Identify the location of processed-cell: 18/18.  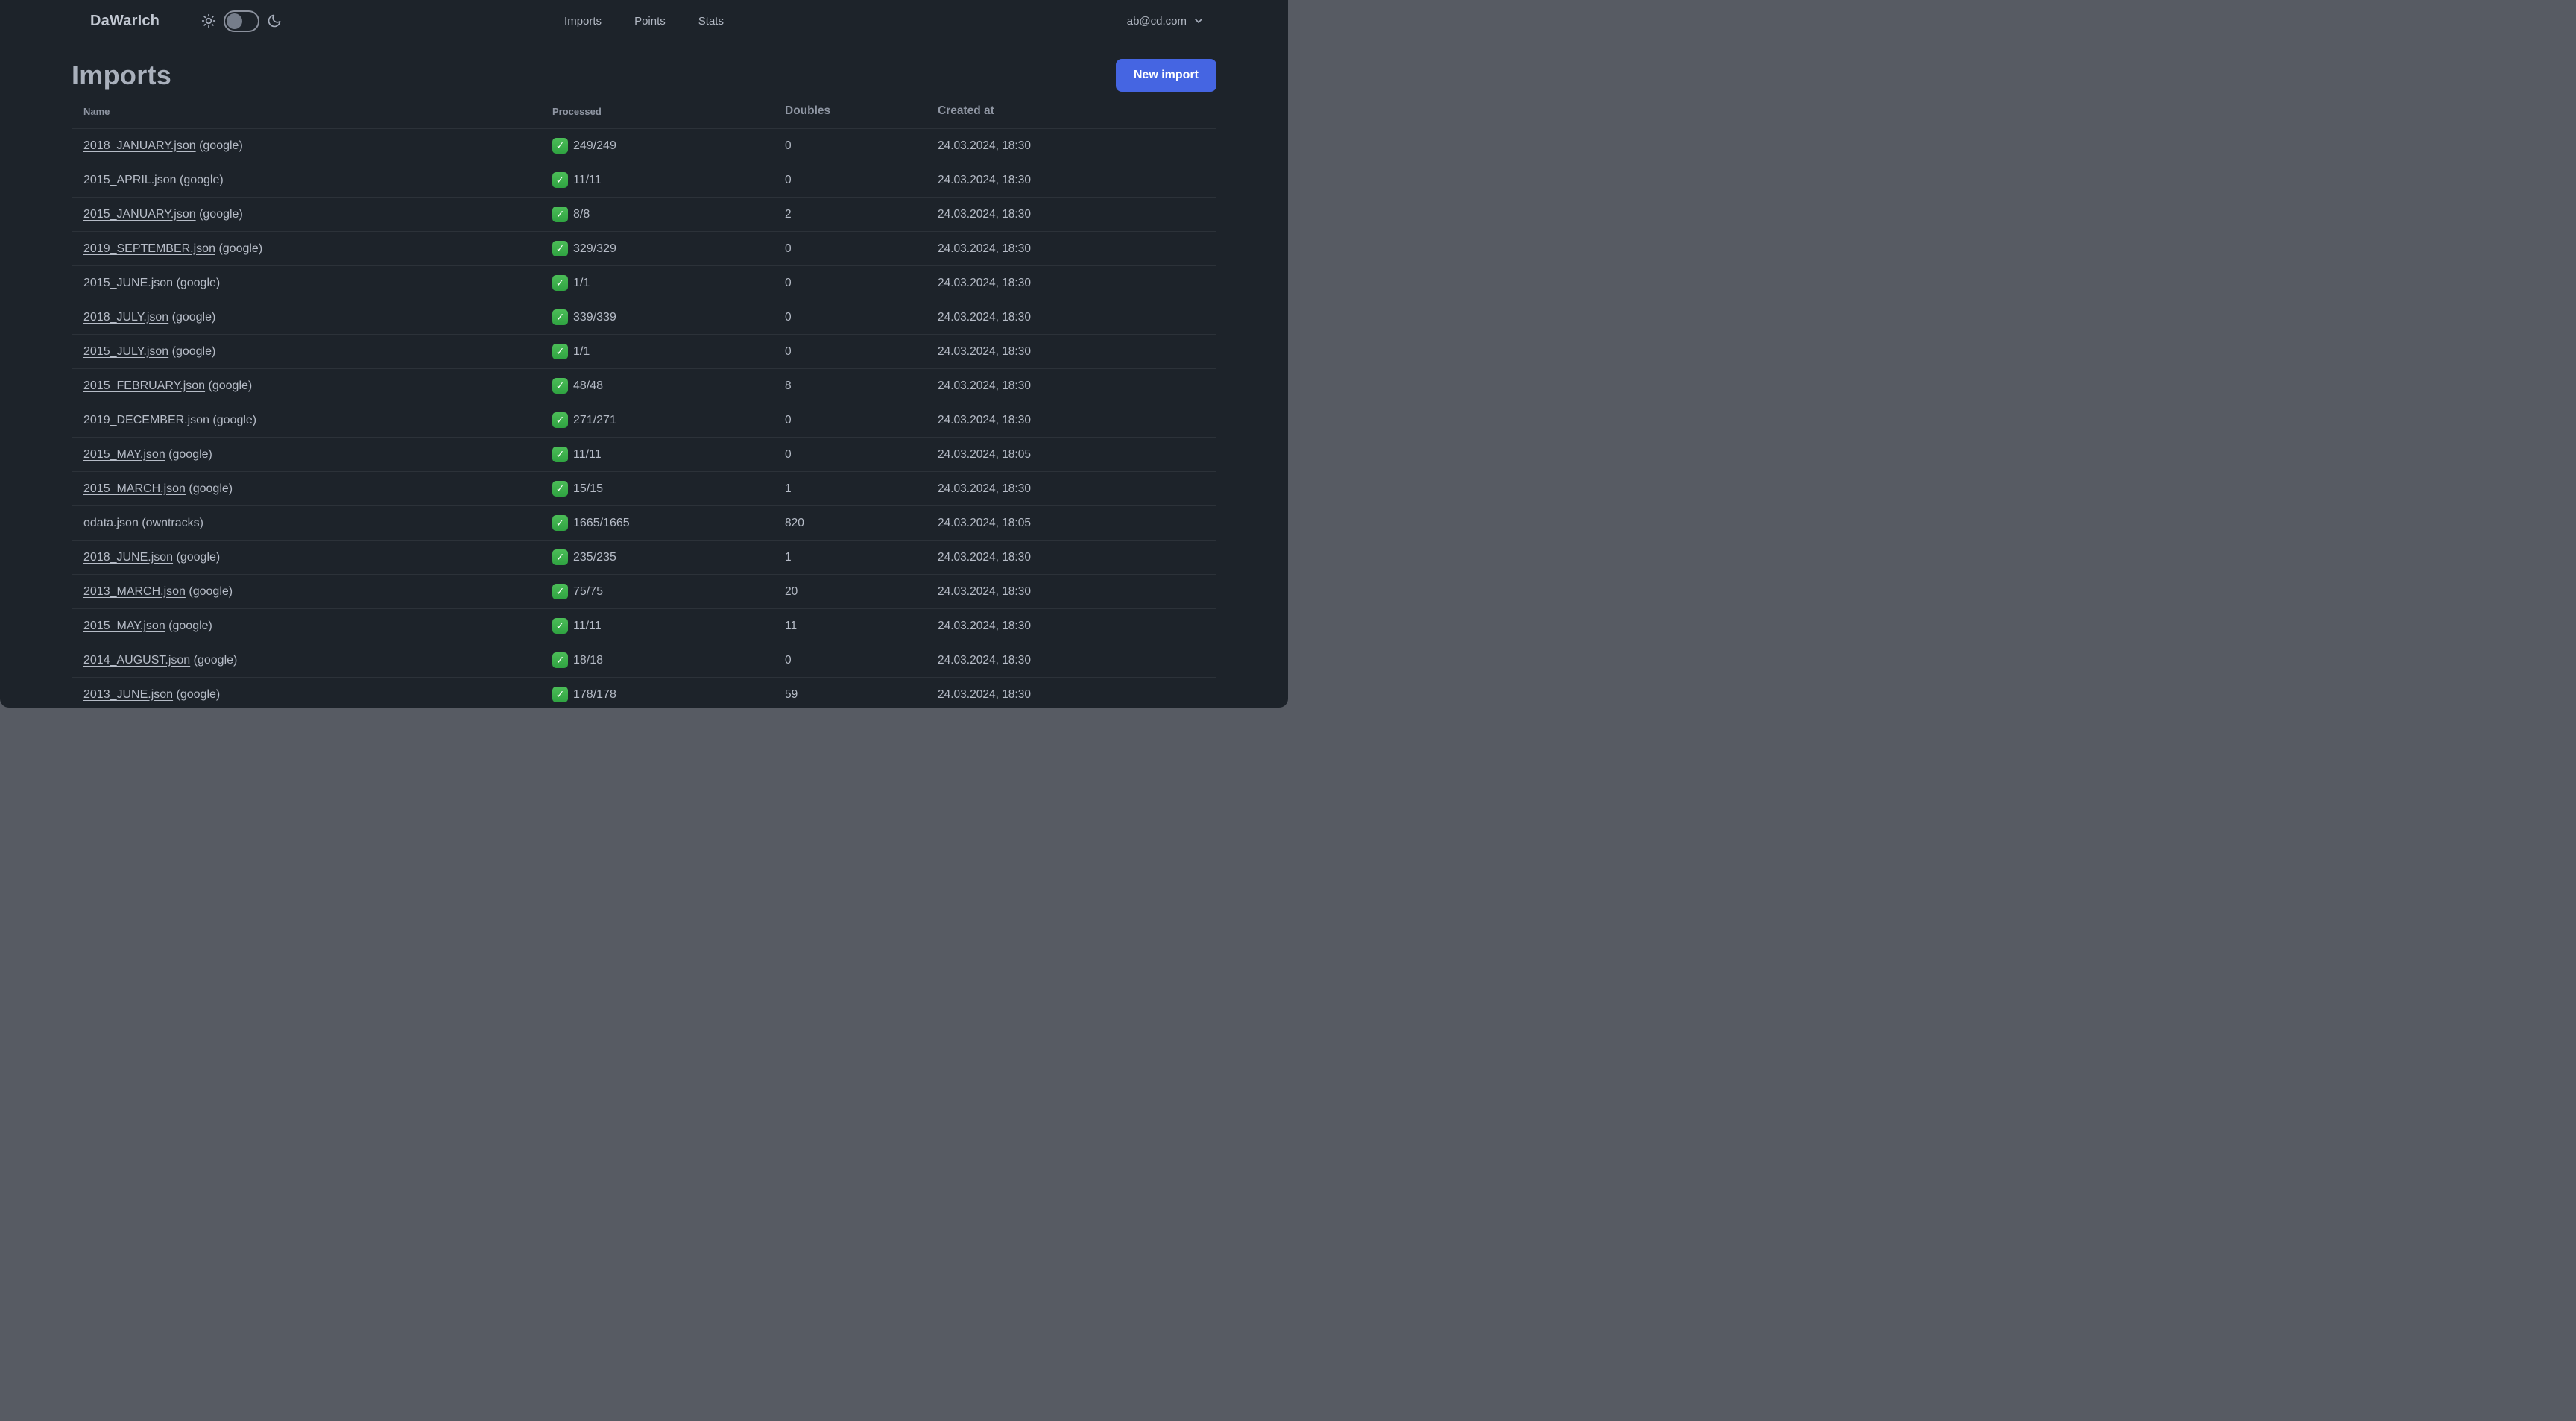
(668, 660).